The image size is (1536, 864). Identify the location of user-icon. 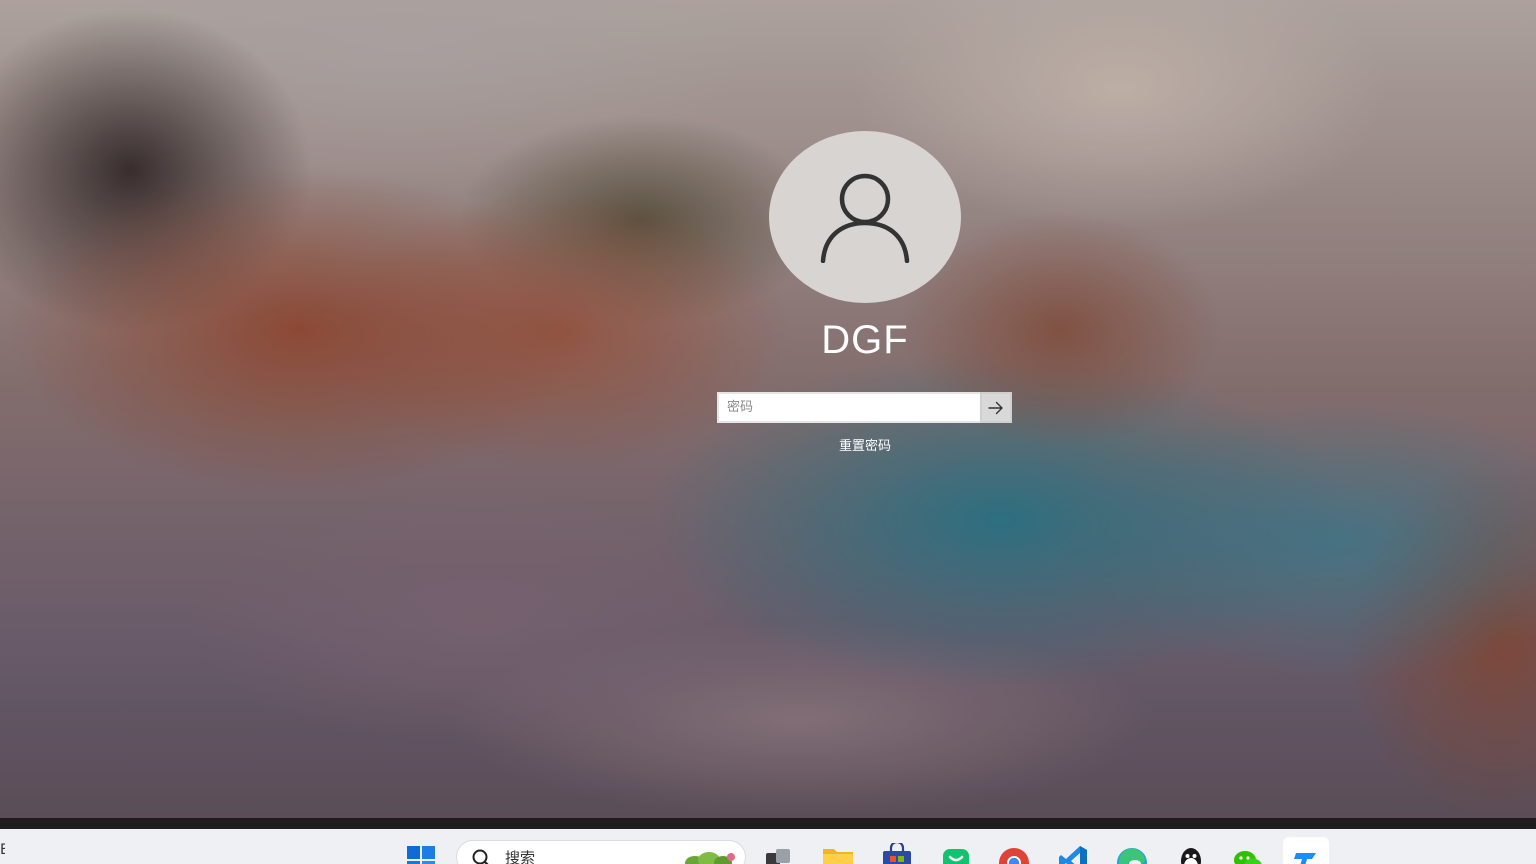
(865, 218).